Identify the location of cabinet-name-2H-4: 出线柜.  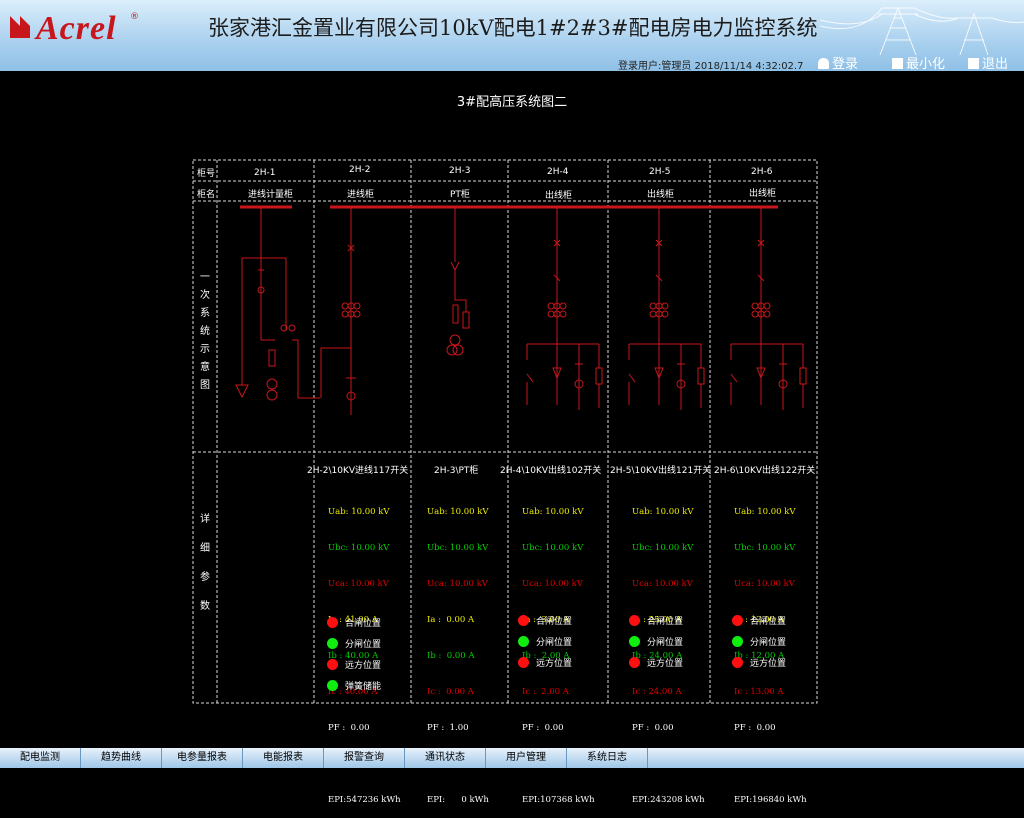
(559, 196).